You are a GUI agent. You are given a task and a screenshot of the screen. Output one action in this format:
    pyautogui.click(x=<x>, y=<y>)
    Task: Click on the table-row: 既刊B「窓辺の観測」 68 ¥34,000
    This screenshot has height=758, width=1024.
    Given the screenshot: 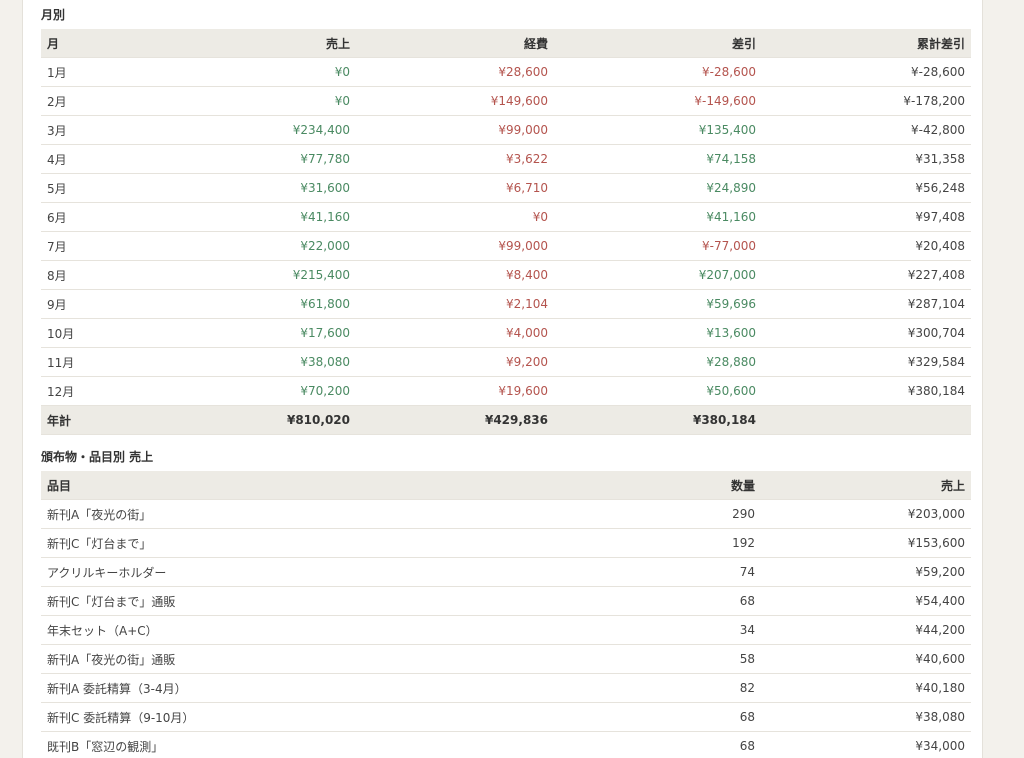 What is the action you would take?
    pyautogui.click(x=506, y=744)
    